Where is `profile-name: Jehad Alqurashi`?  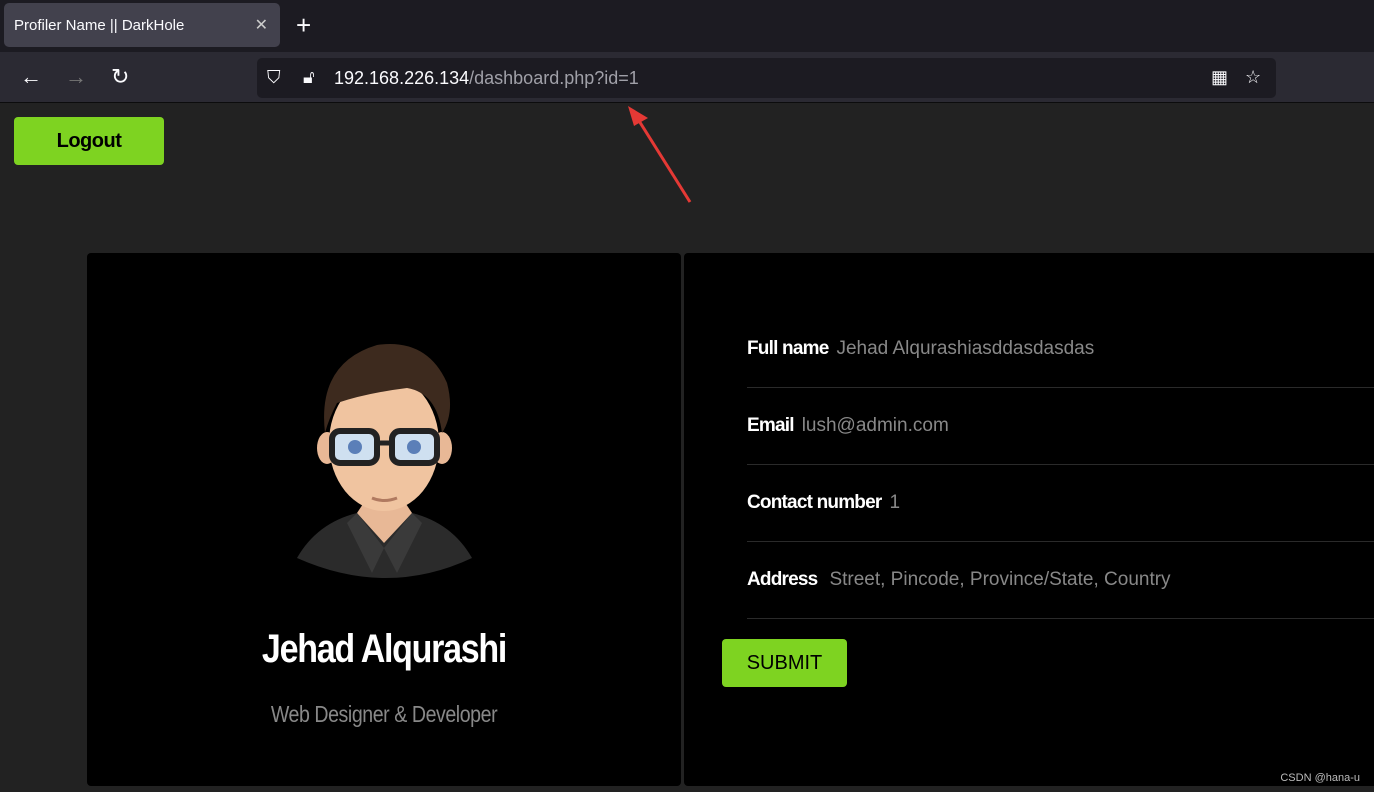
profile-name: Jehad Alqurashi is located at coordinates (384, 649).